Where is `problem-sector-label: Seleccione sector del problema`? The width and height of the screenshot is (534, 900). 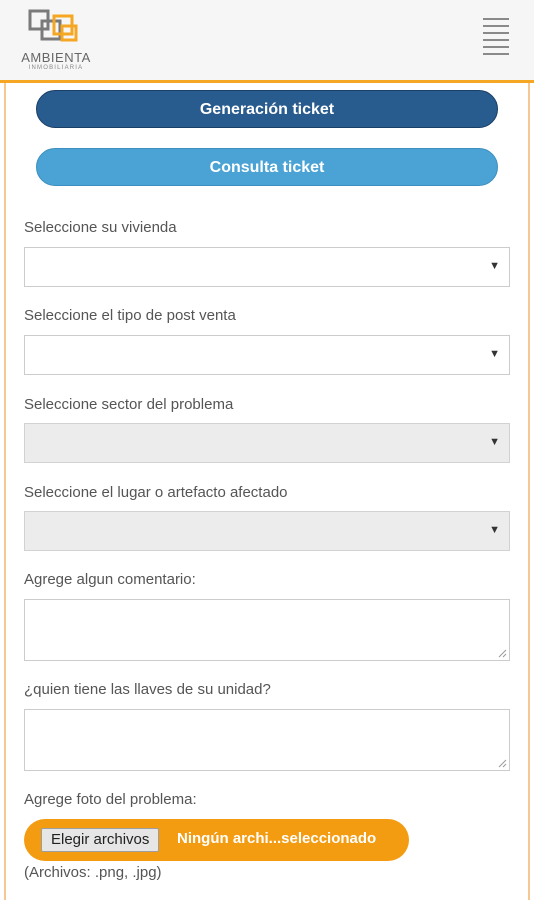
problem-sector-label: Seleccione sector del problema is located at coordinates (129, 404).